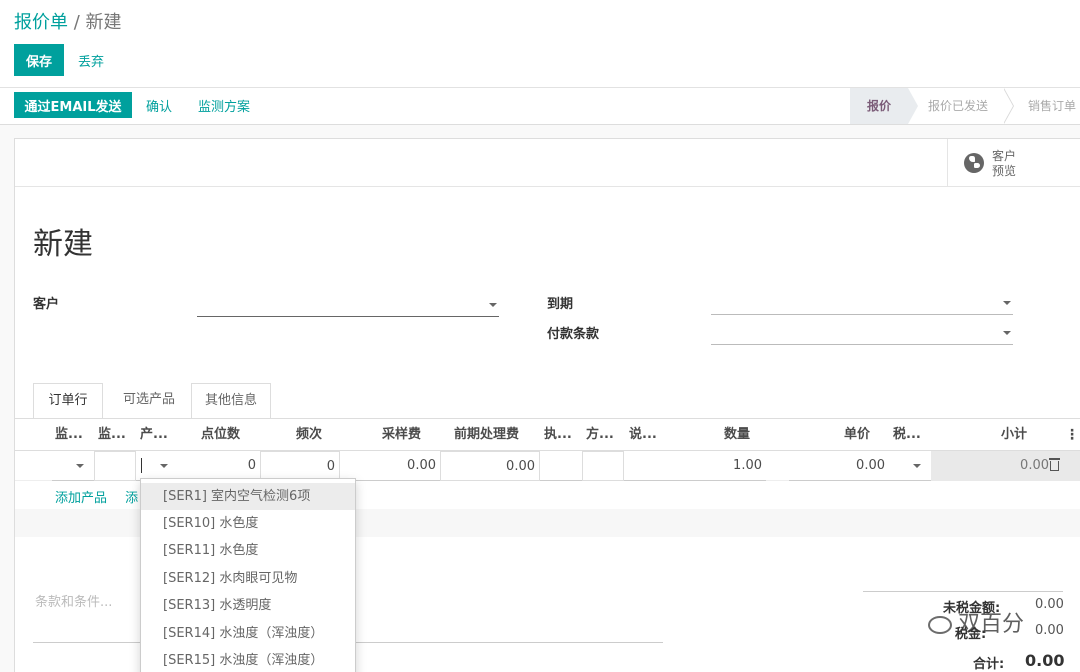  What do you see at coordinates (115, 466) in the screenshot?
I see `monitor-item-select` at bounding box center [115, 466].